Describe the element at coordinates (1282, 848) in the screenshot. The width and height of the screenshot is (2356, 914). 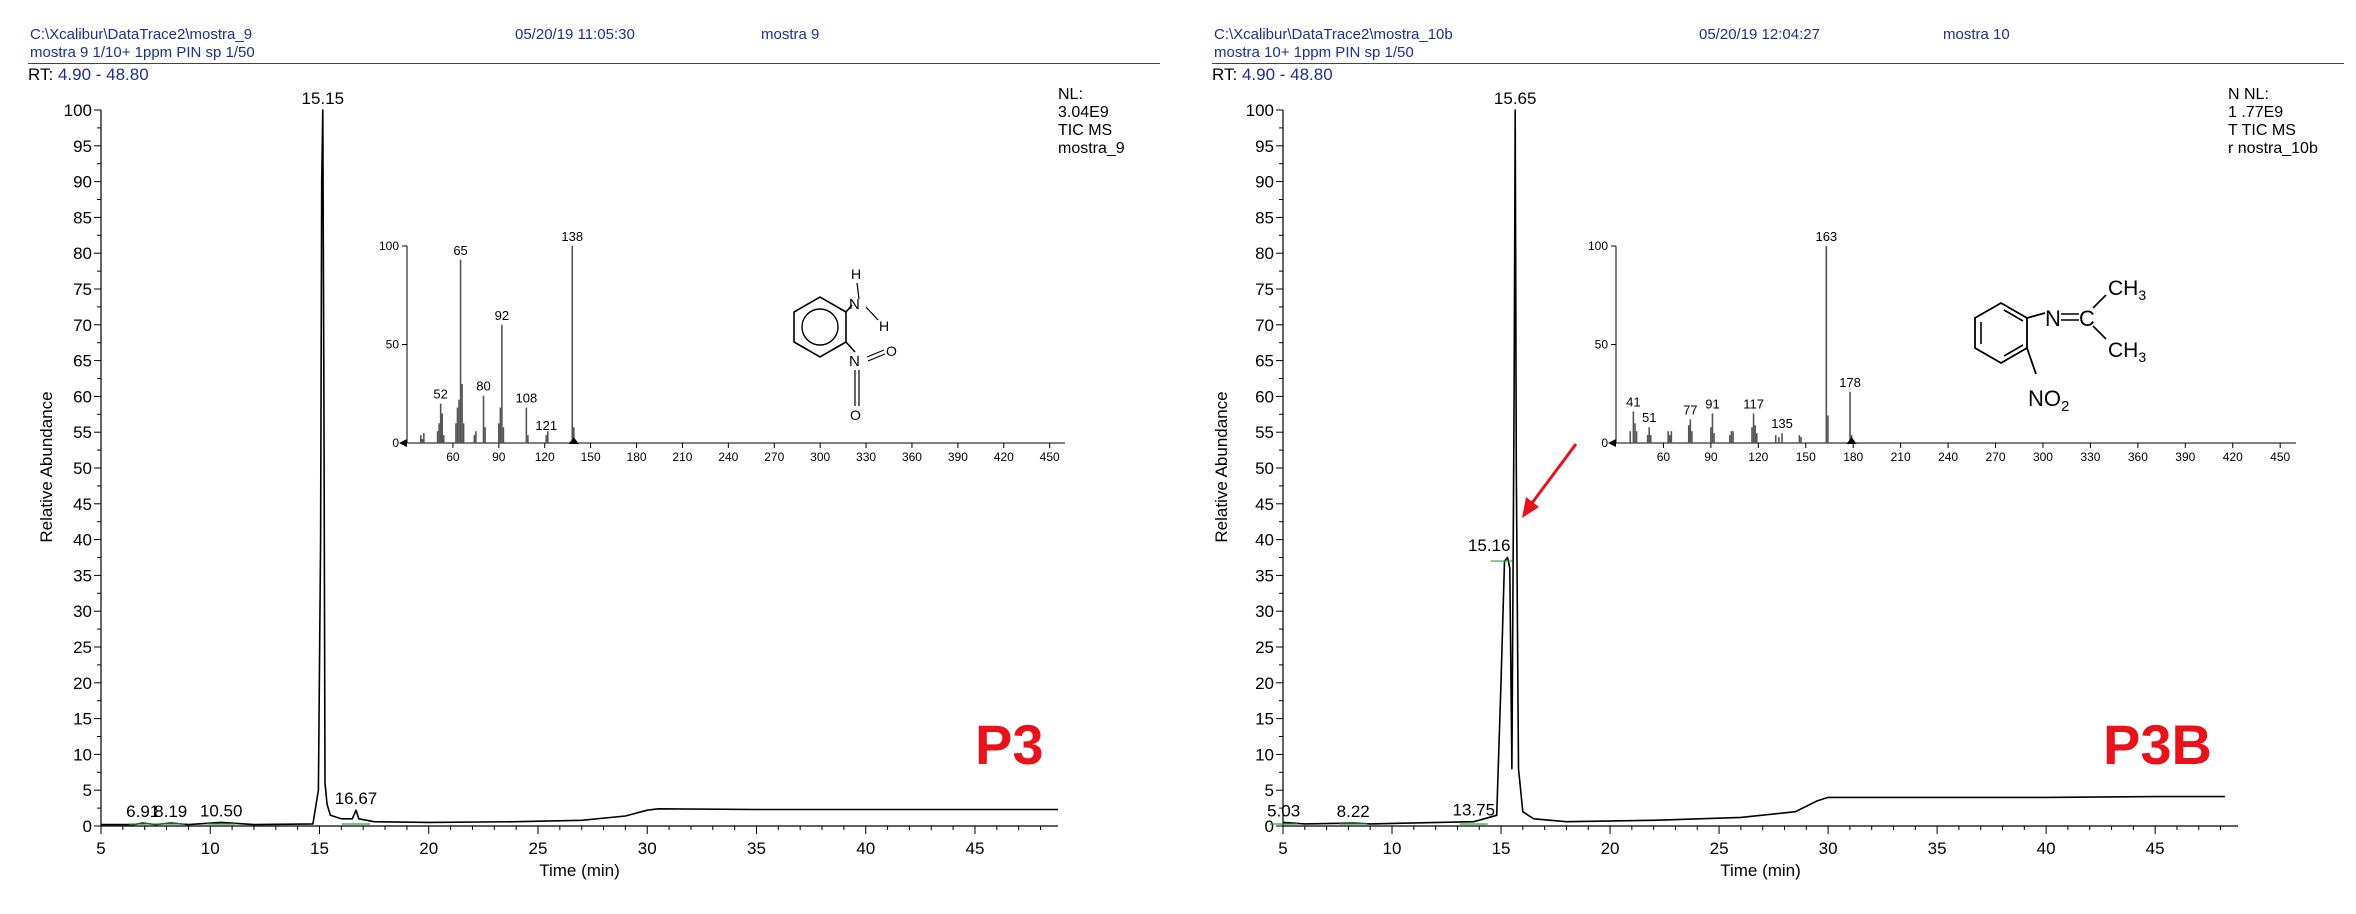
I see `x-tick-label: 5` at that location.